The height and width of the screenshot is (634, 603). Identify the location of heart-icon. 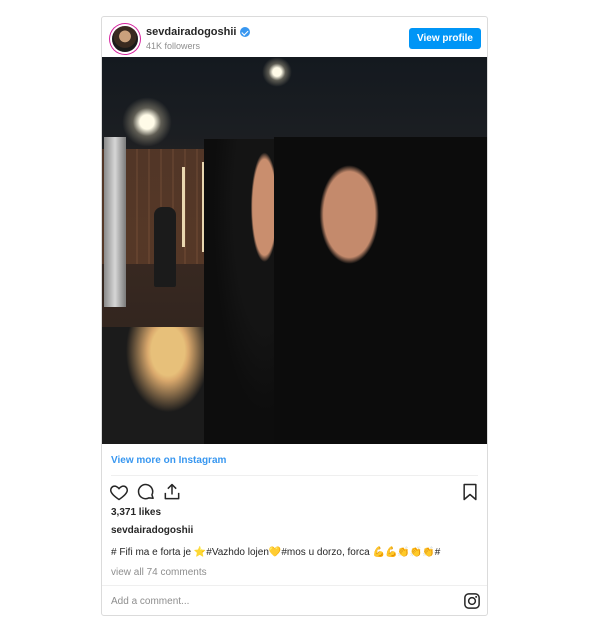
(119, 493).